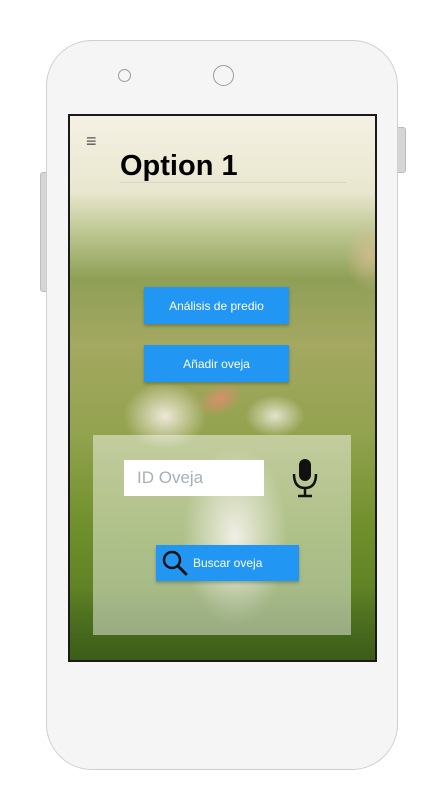 The height and width of the screenshot is (791, 425). I want to click on analisis-predio-label: Análisis de predio, so click(216, 305).